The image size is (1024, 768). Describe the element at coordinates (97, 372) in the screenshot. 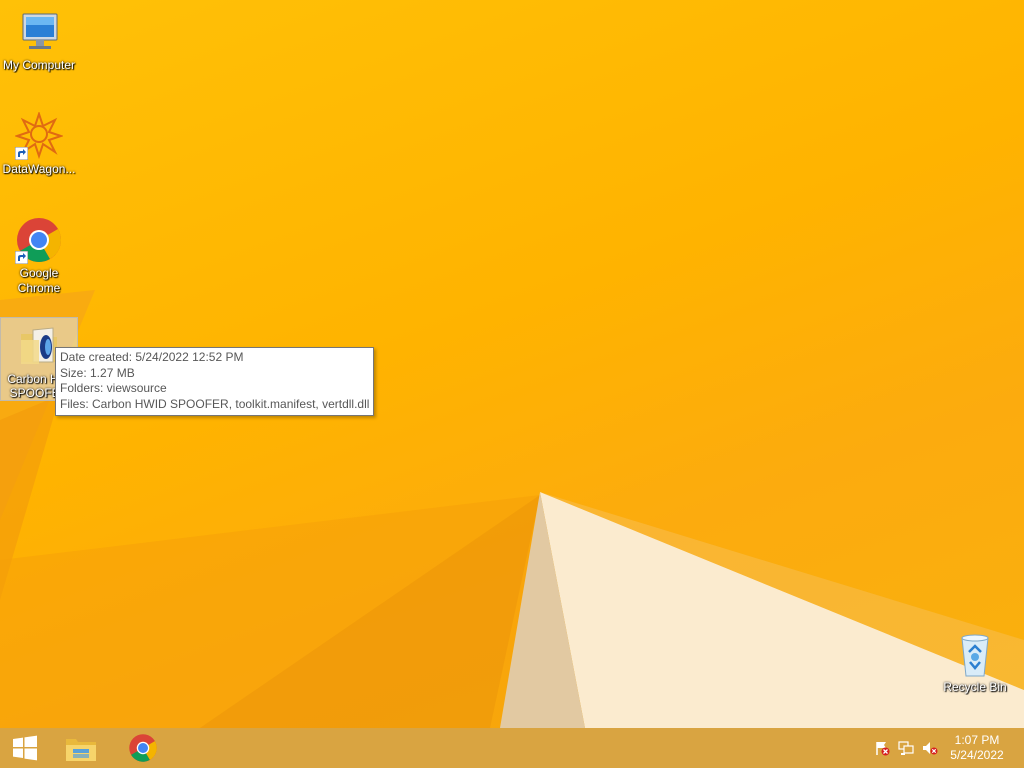

I see `tooltip-size: Size: 1.27 MB` at that location.